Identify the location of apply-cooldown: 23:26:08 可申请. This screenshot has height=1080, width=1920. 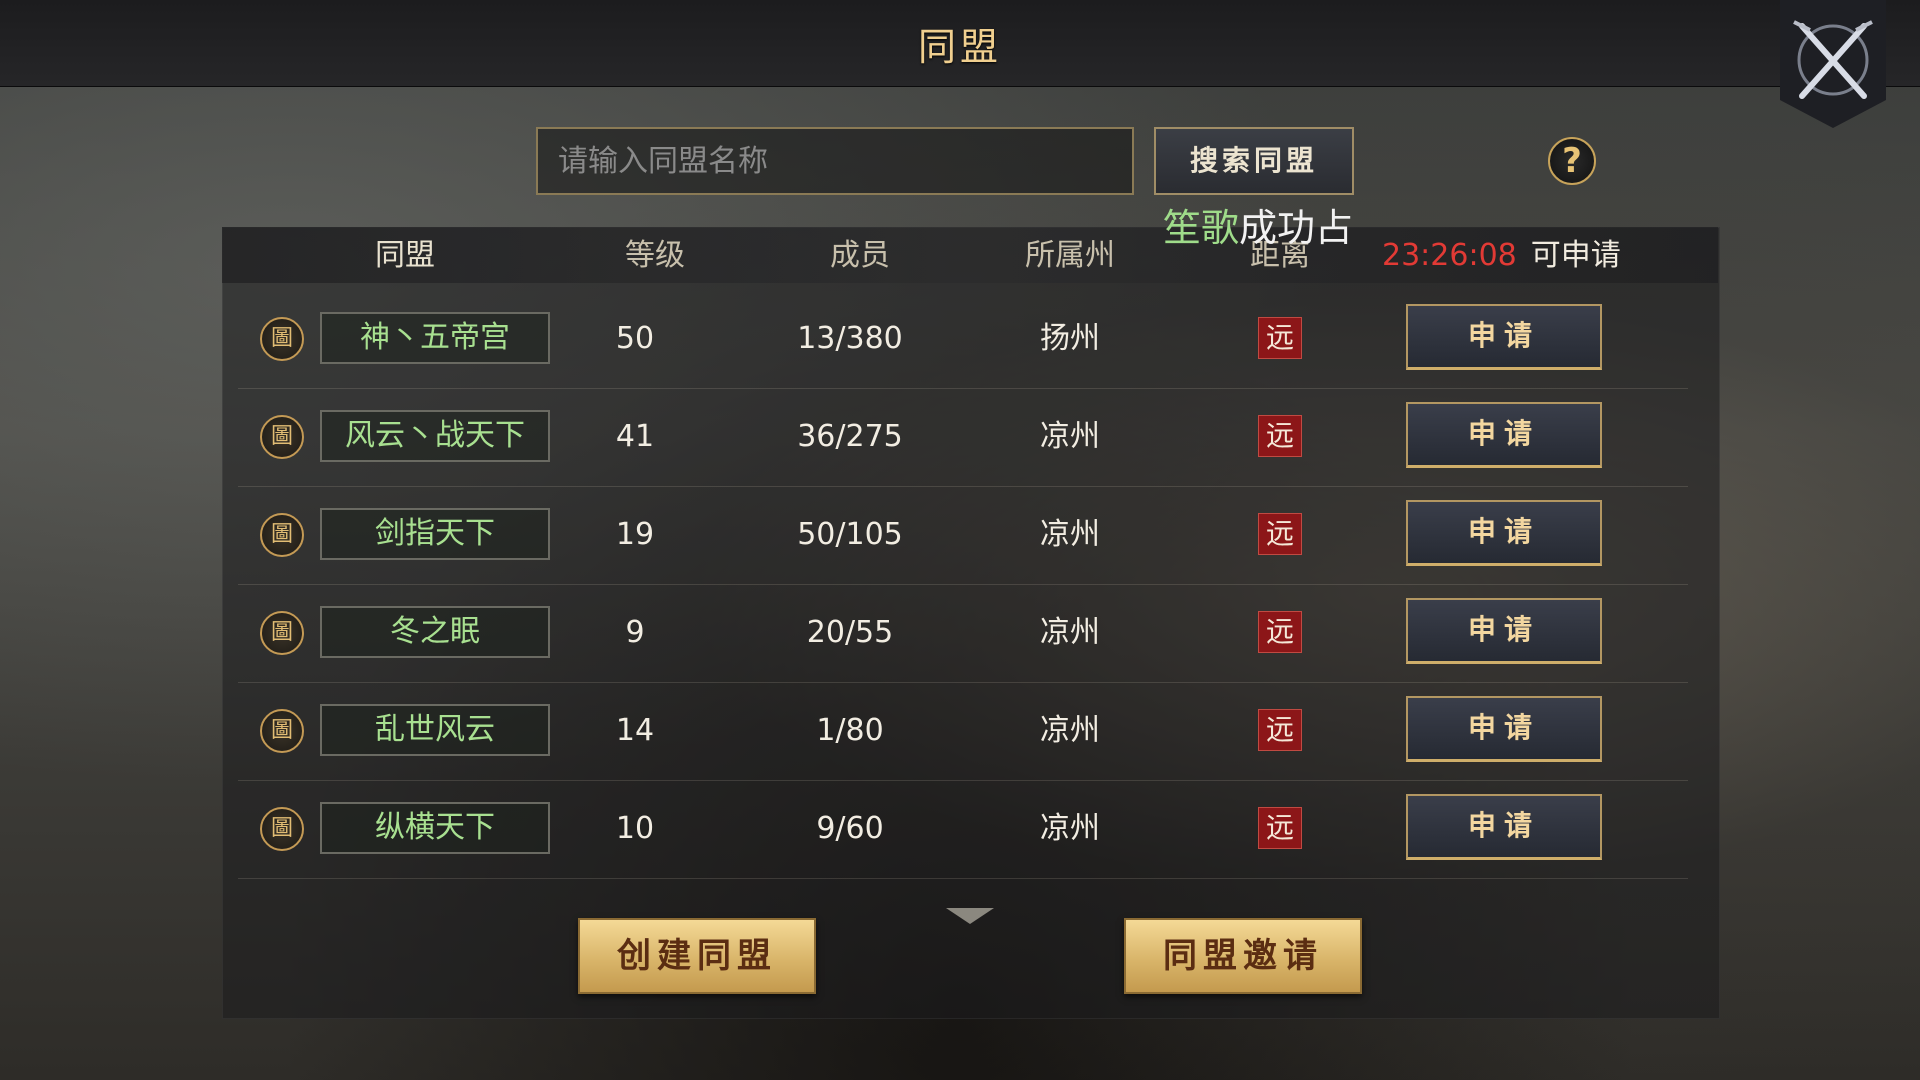
(1501, 256).